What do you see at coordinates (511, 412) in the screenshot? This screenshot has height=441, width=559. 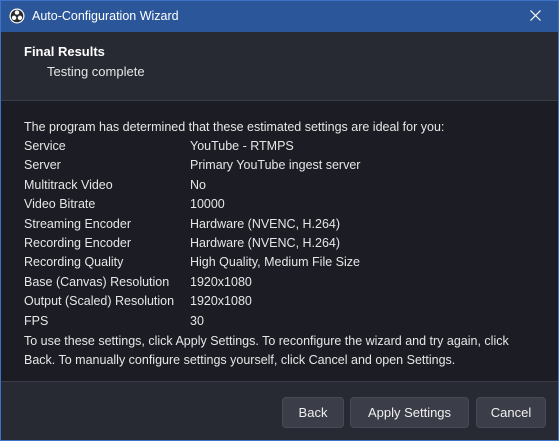 I see `cancel-button: Cancel` at bounding box center [511, 412].